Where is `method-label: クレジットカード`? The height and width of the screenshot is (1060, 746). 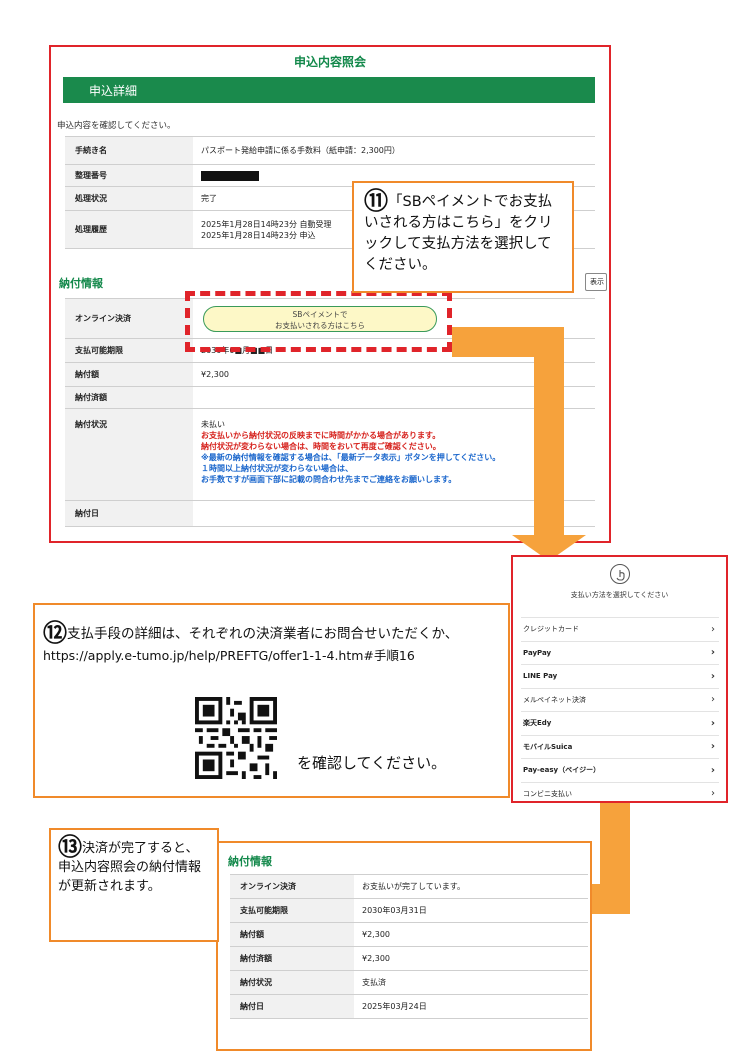 method-label: クレジットカード is located at coordinates (551, 629).